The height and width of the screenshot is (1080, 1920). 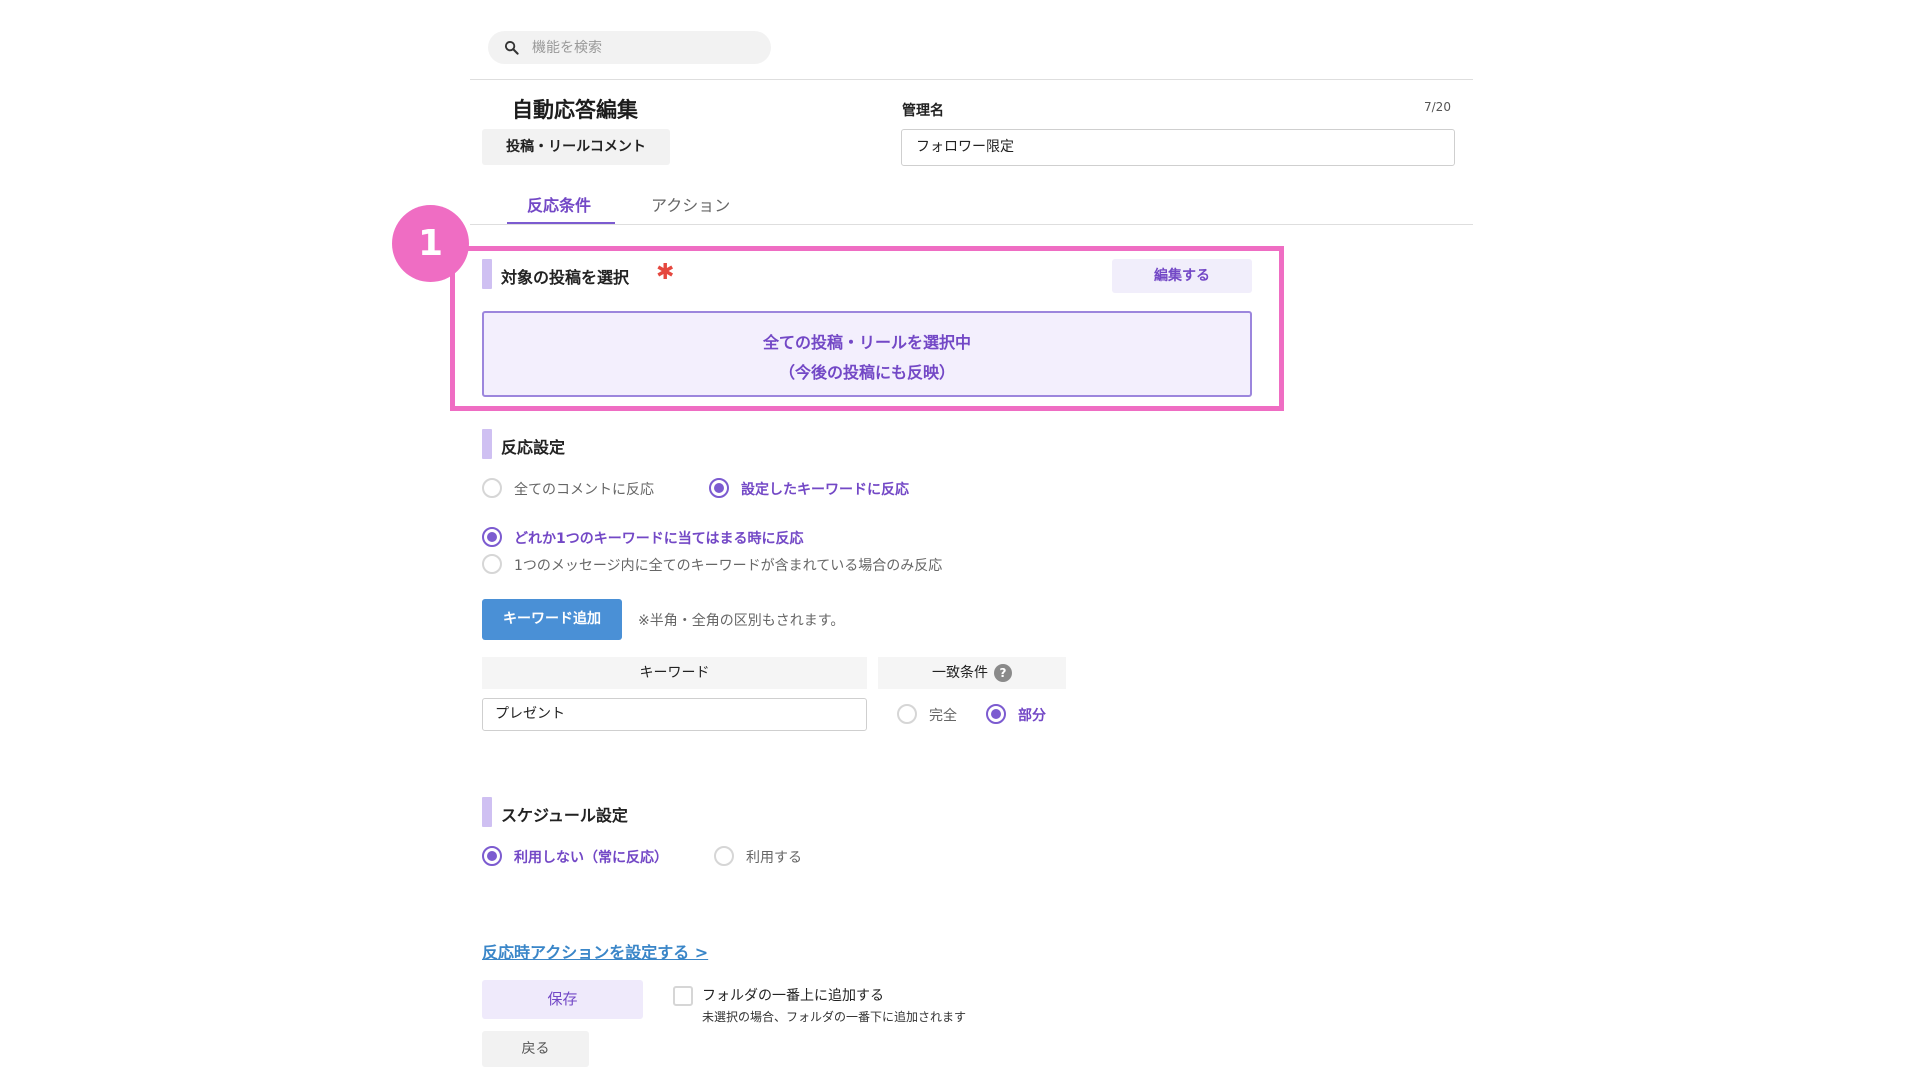 What do you see at coordinates (575, 110) in the screenshot?
I see `page-title: 自動応答編集` at bounding box center [575, 110].